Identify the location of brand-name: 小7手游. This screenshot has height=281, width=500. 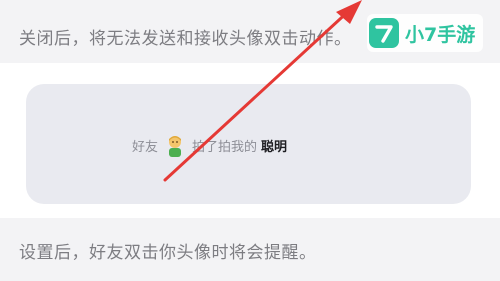
(440, 34).